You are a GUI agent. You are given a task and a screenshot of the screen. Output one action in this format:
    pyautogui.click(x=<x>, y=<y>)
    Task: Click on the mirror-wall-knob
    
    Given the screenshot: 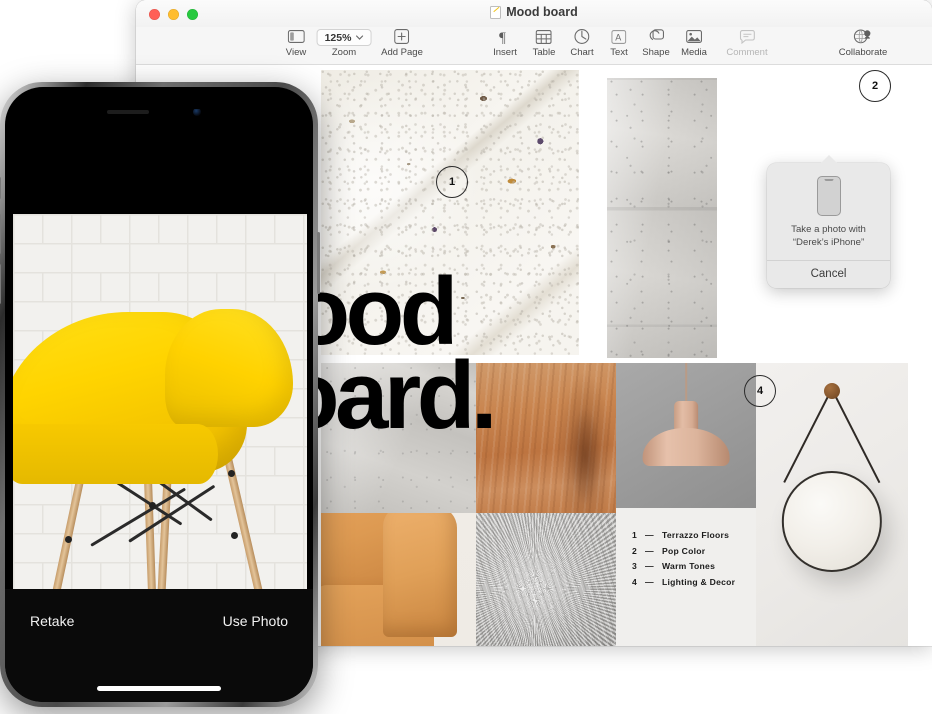 What is the action you would take?
    pyautogui.click(x=832, y=390)
    